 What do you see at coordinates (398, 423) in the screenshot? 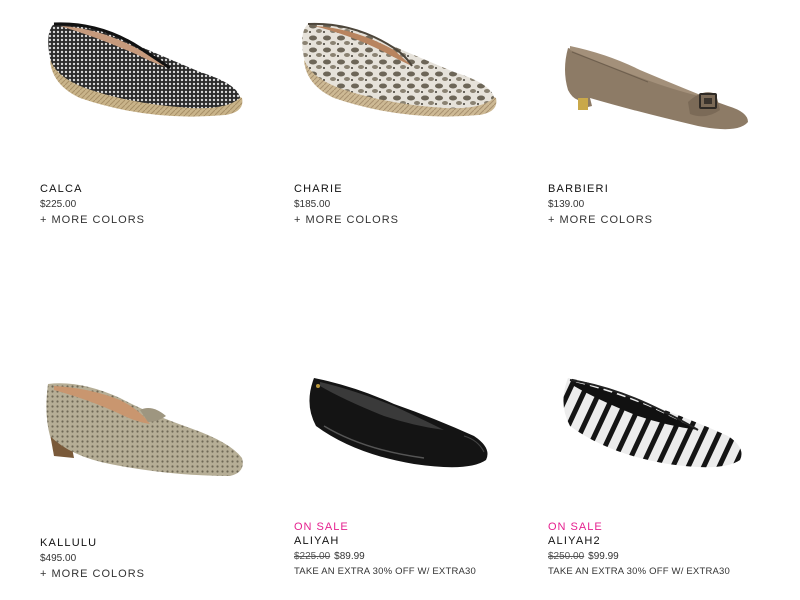
I see `shoe-ballet-flat-black-icon` at bounding box center [398, 423].